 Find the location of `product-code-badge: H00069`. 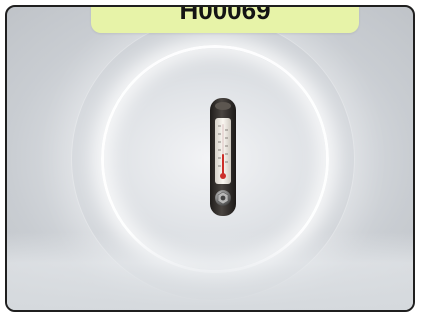

product-code-badge: H00069 is located at coordinates (225, 19).